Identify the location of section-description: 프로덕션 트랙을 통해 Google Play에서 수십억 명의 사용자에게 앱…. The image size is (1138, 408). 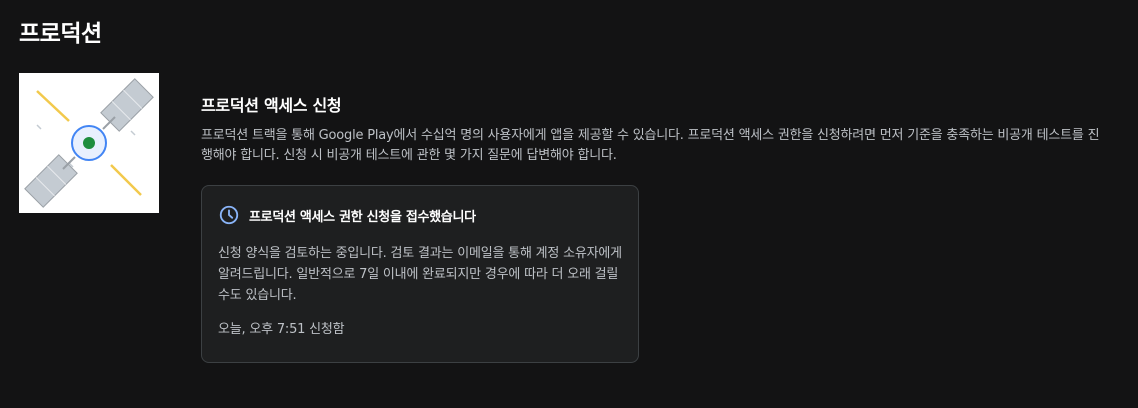
(650, 145).